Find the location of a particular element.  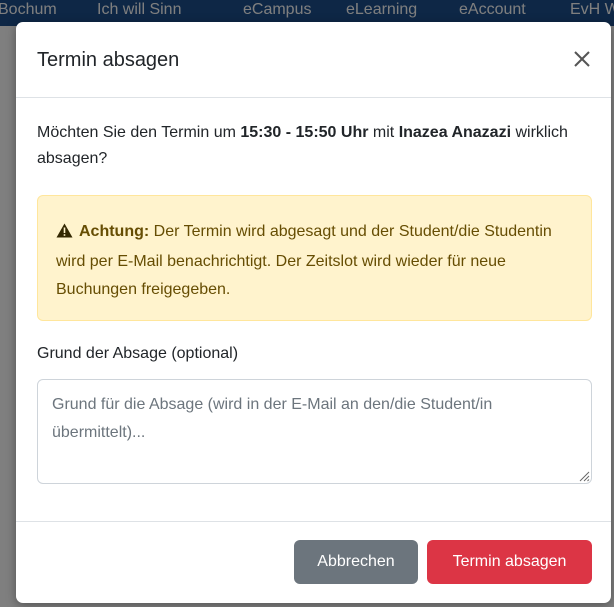

modal-header: Termin absagen is located at coordinates (313, 60).